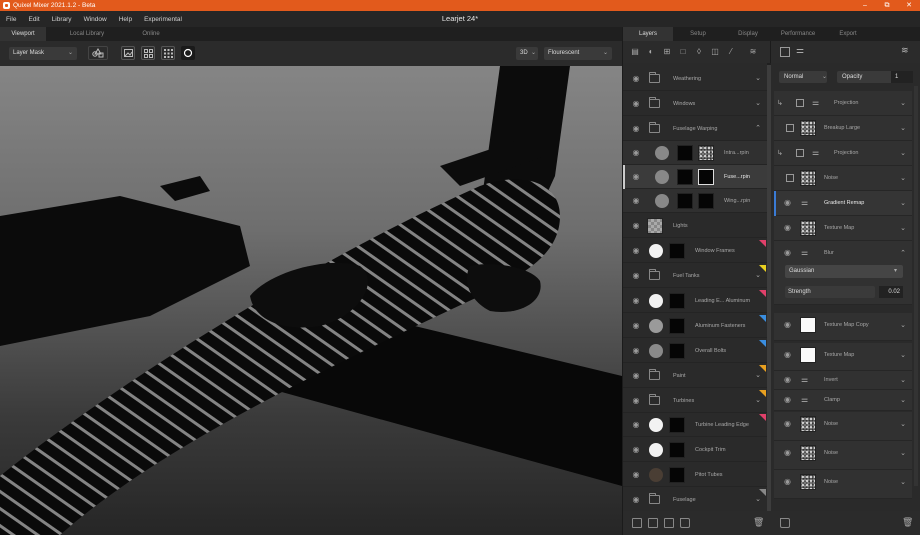 The width and height of the screenshot is (920, 535). What do you see at coordinates (653, 523) in the screenshot?
I see `add-fill-icon` at bounding box center [653, 523].